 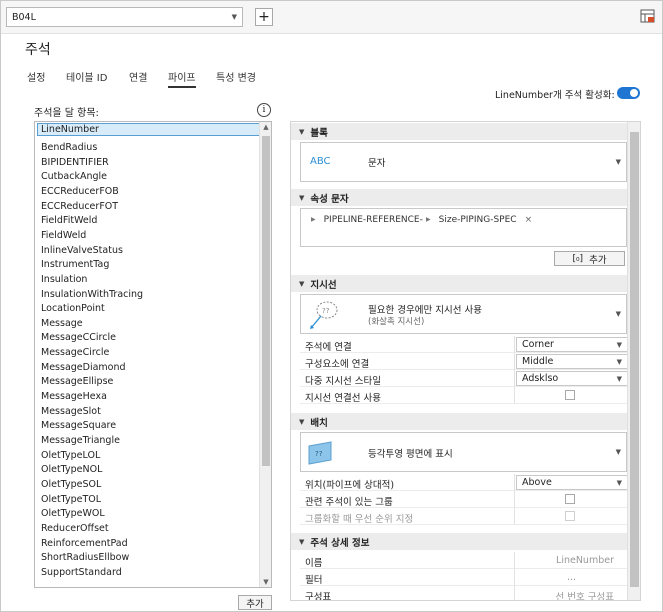 What do you see at coordinates (377, 163) in the screenshot?
I see `block-value: 문자` at bounding box center [377, 163].